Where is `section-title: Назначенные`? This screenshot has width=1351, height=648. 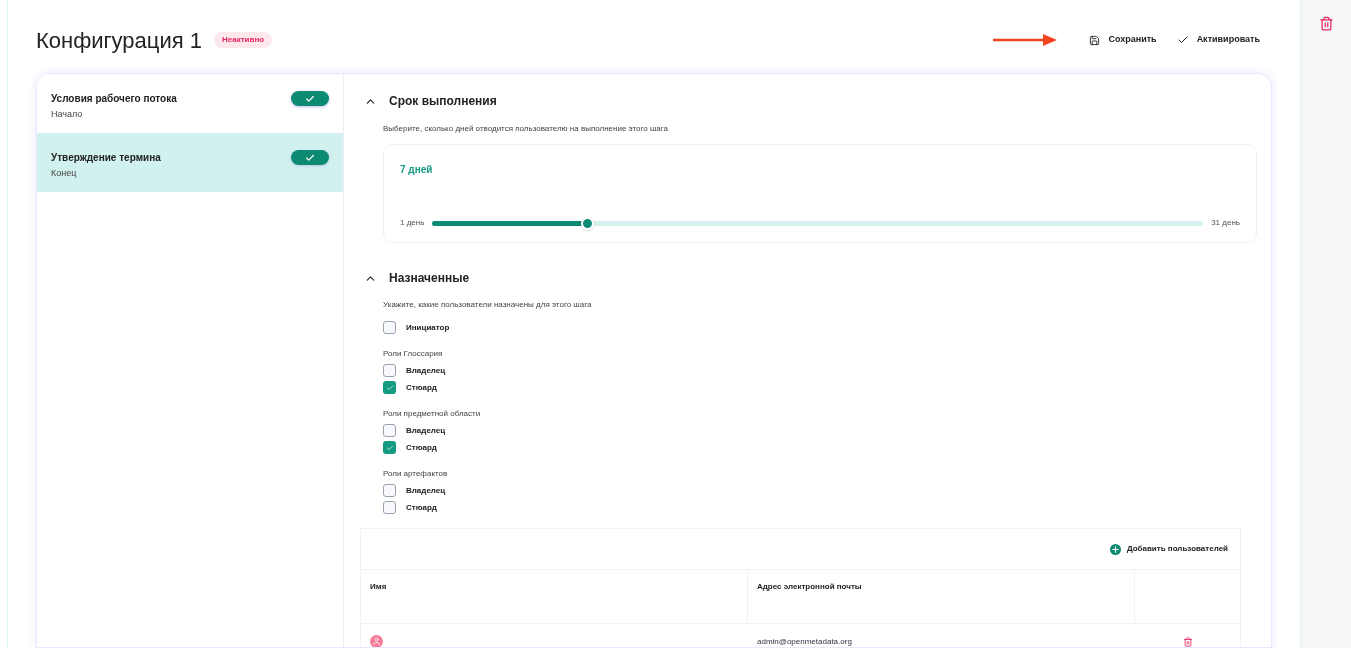 section-title: Назначенные is located at coordinates (429, 278).